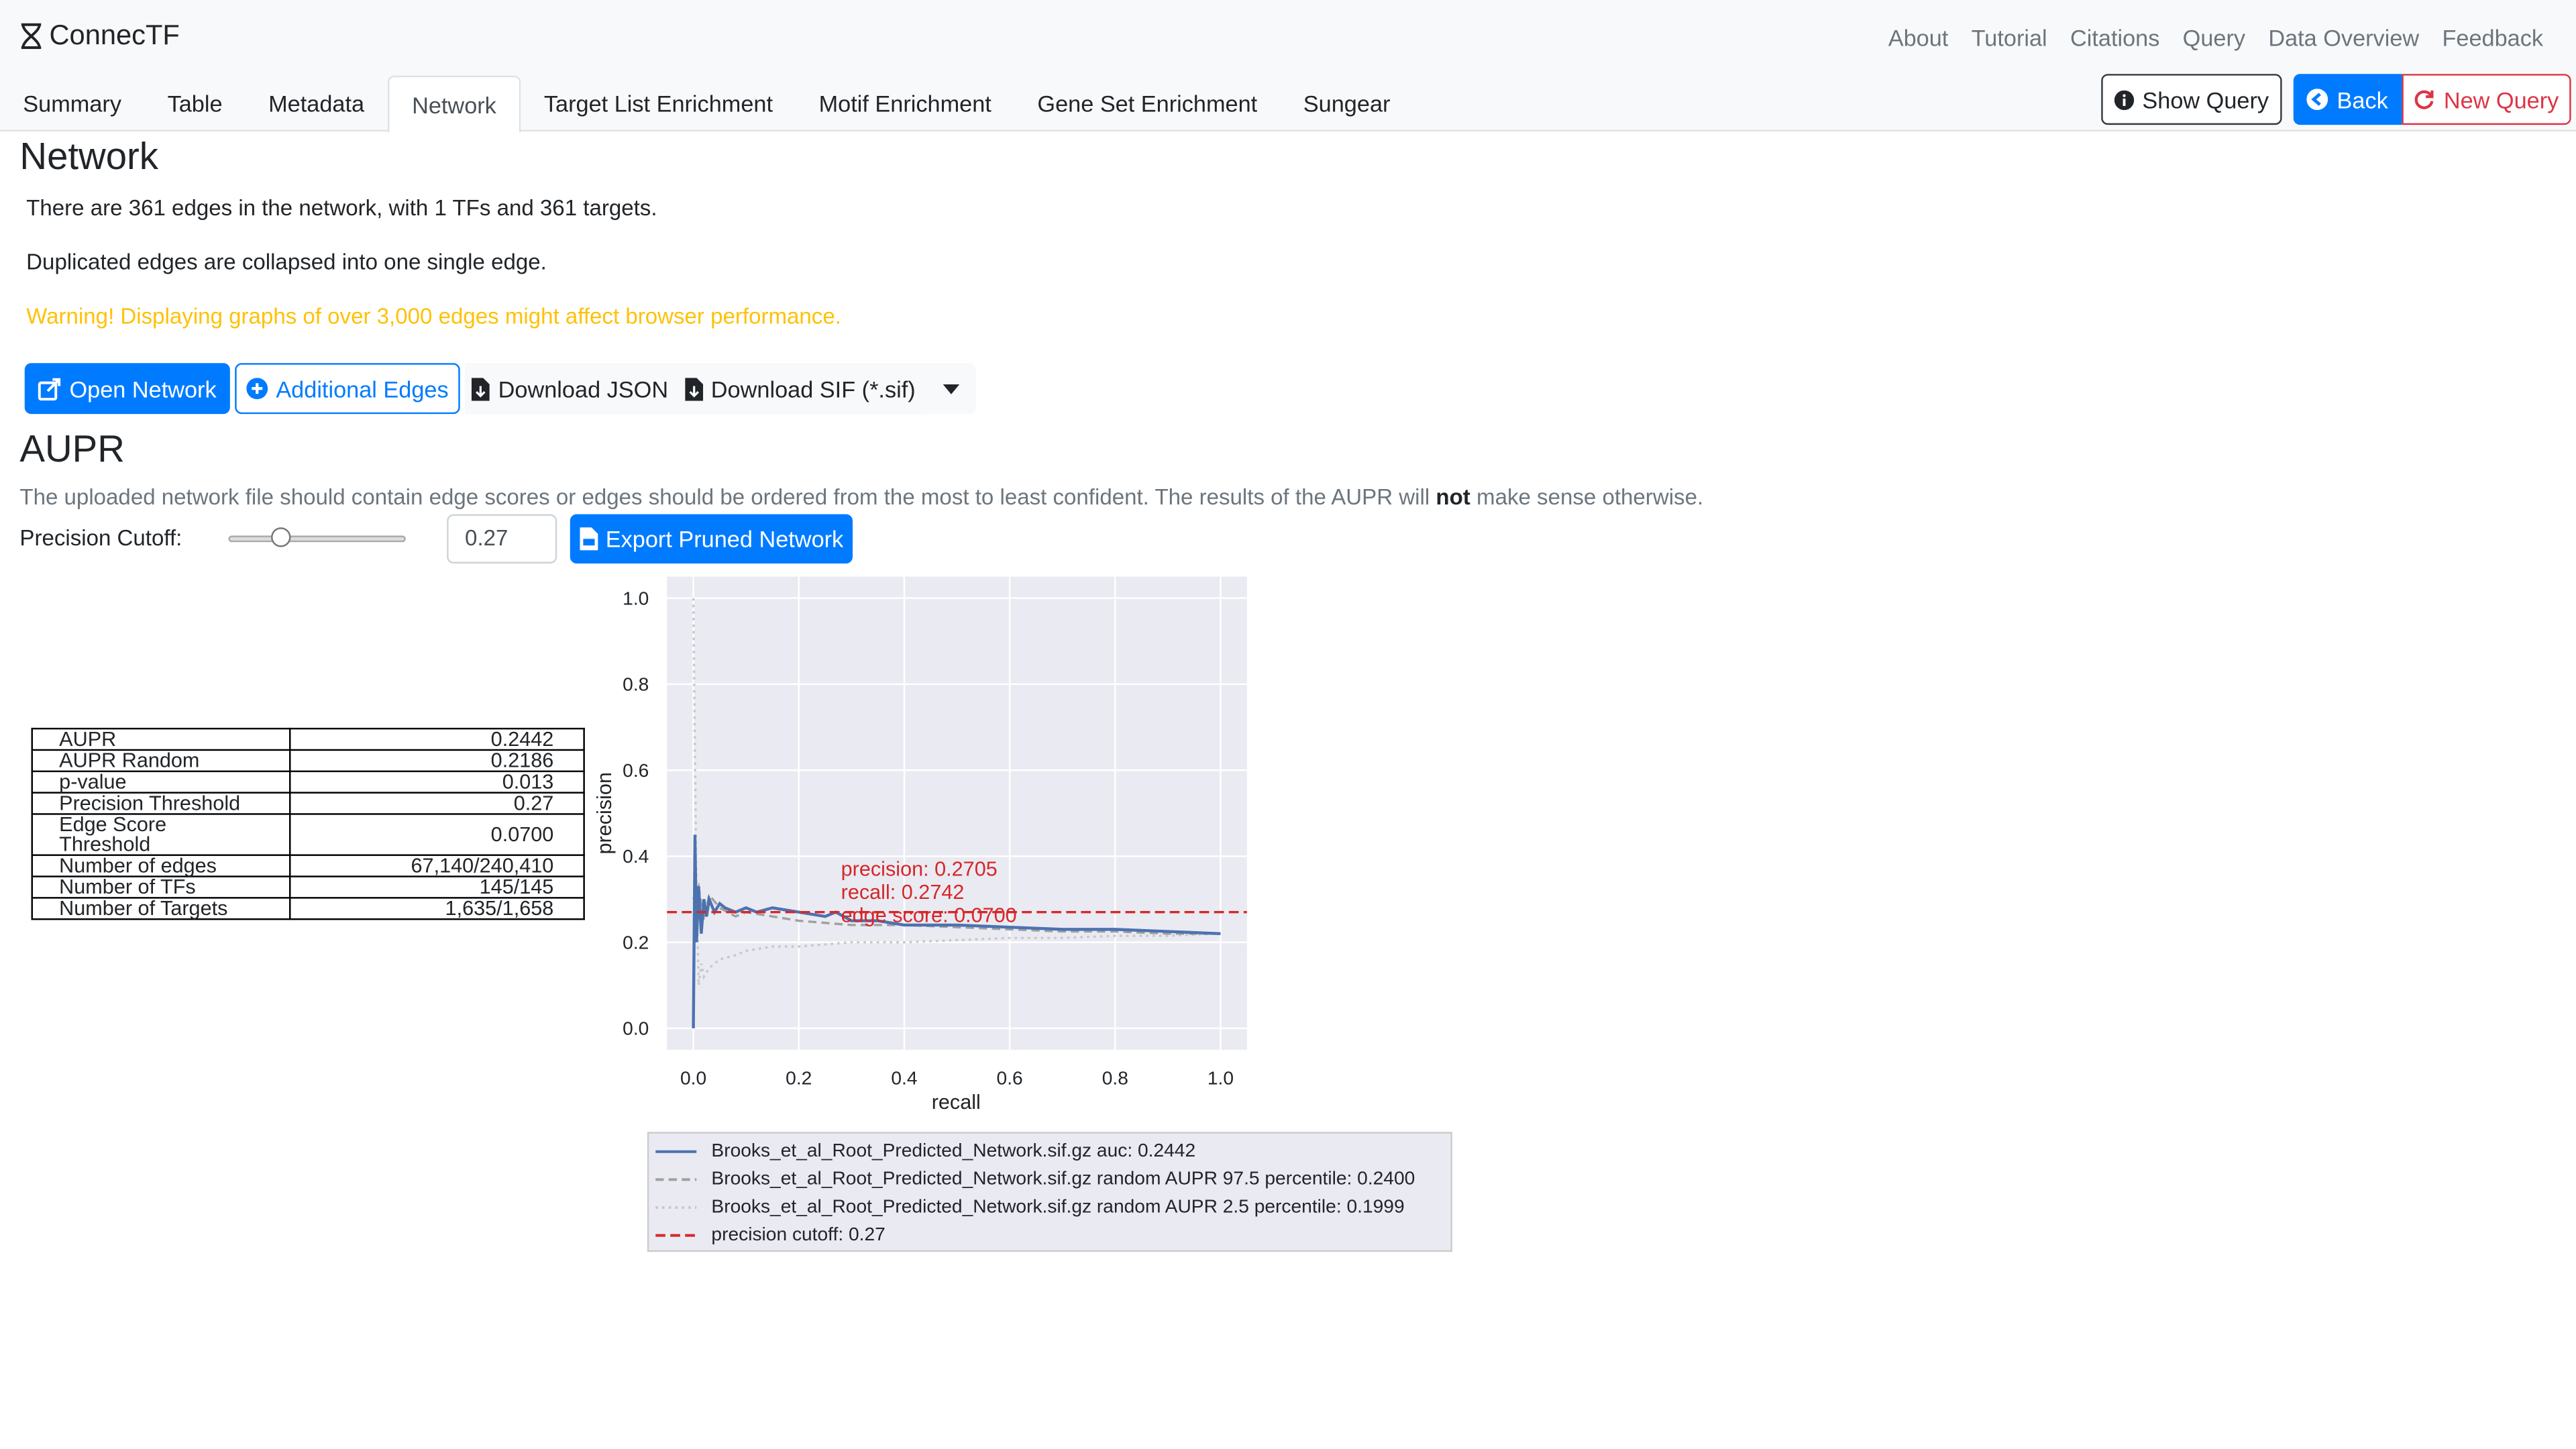  Describe the element at coordinates (88, 156) in the screenshot. I see `network-heading: Network` at that location.